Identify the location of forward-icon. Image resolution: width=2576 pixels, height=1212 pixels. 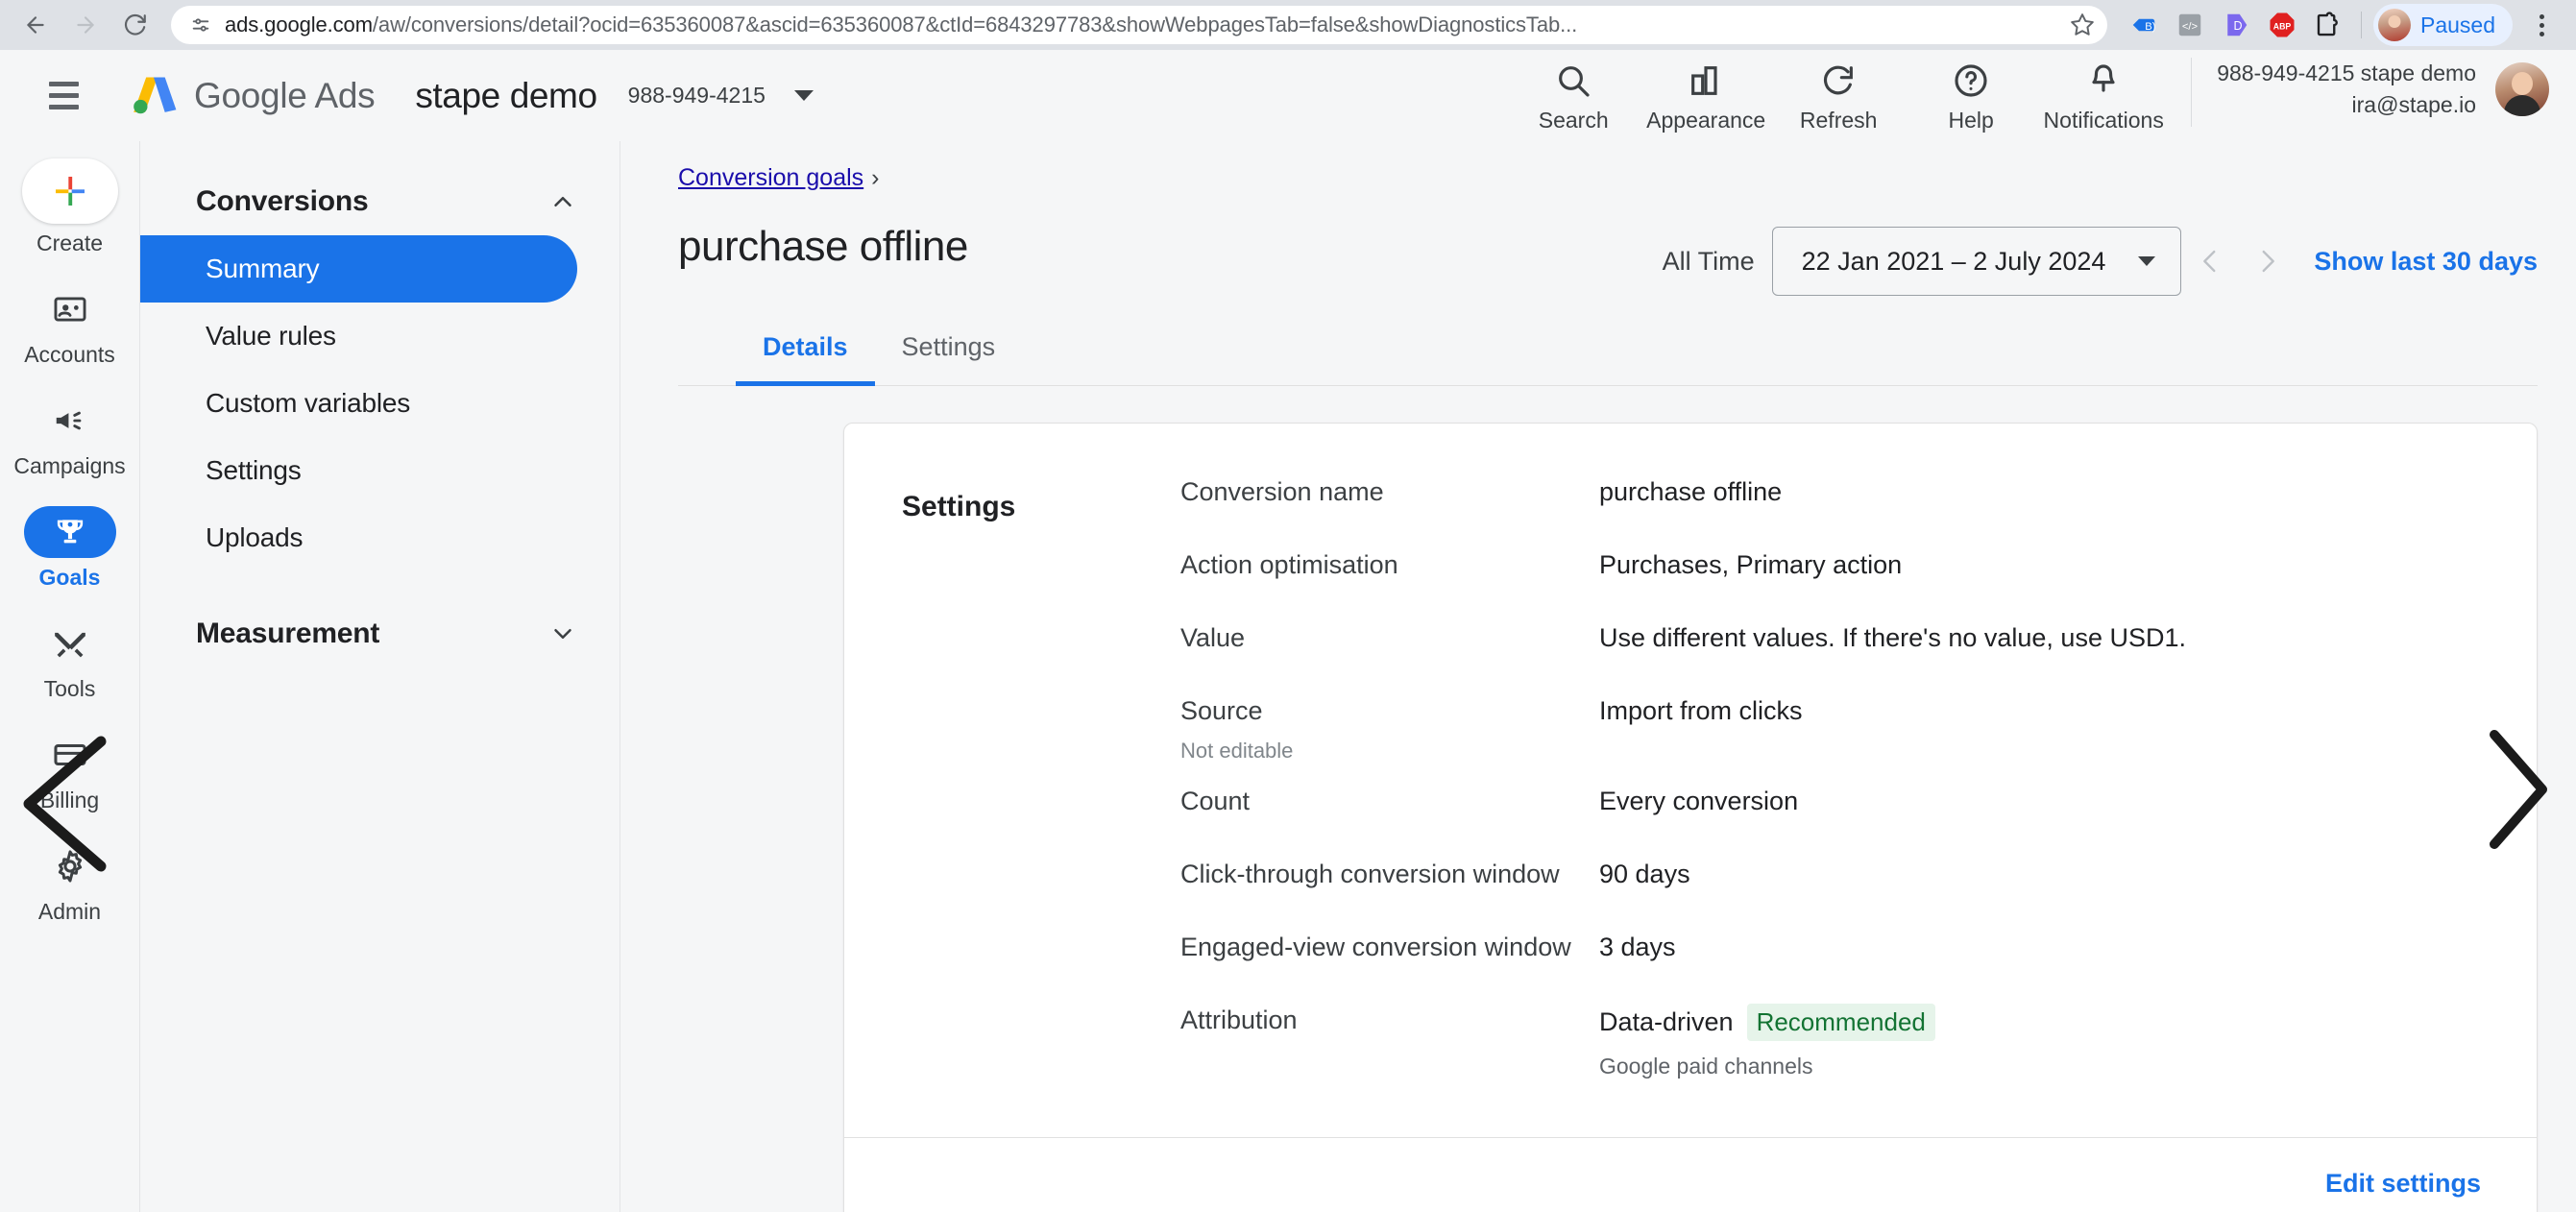
(86, 25).